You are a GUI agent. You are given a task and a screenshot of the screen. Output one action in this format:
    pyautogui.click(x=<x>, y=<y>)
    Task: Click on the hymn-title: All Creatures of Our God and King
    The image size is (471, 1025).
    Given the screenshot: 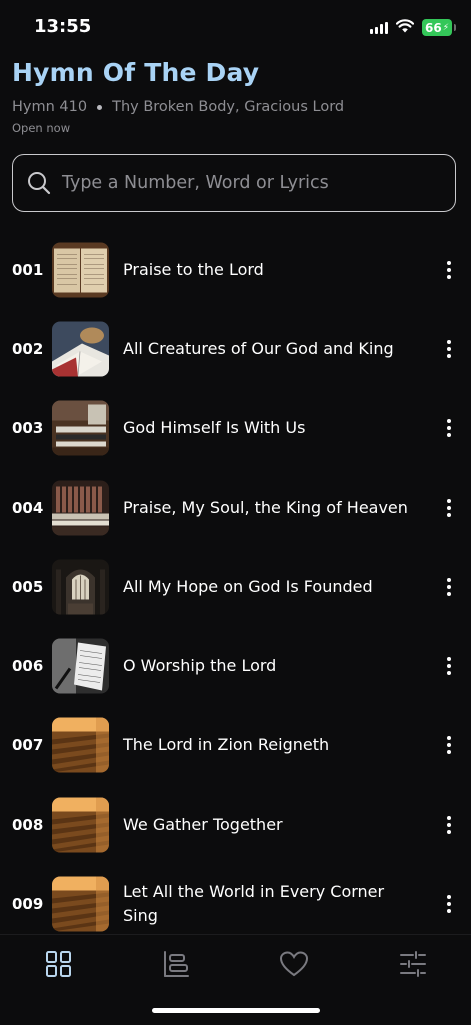 What is the action you would take?
    pyautogui.click(x=258, y=348)
    